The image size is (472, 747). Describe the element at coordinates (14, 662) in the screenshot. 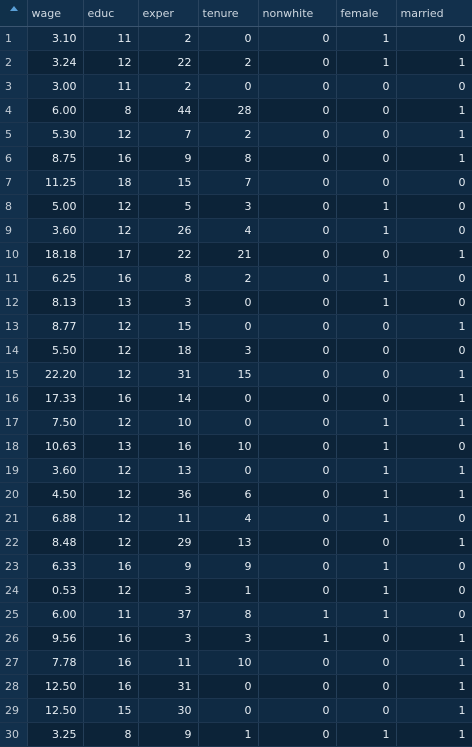

I see `row-number: 27` at that location.